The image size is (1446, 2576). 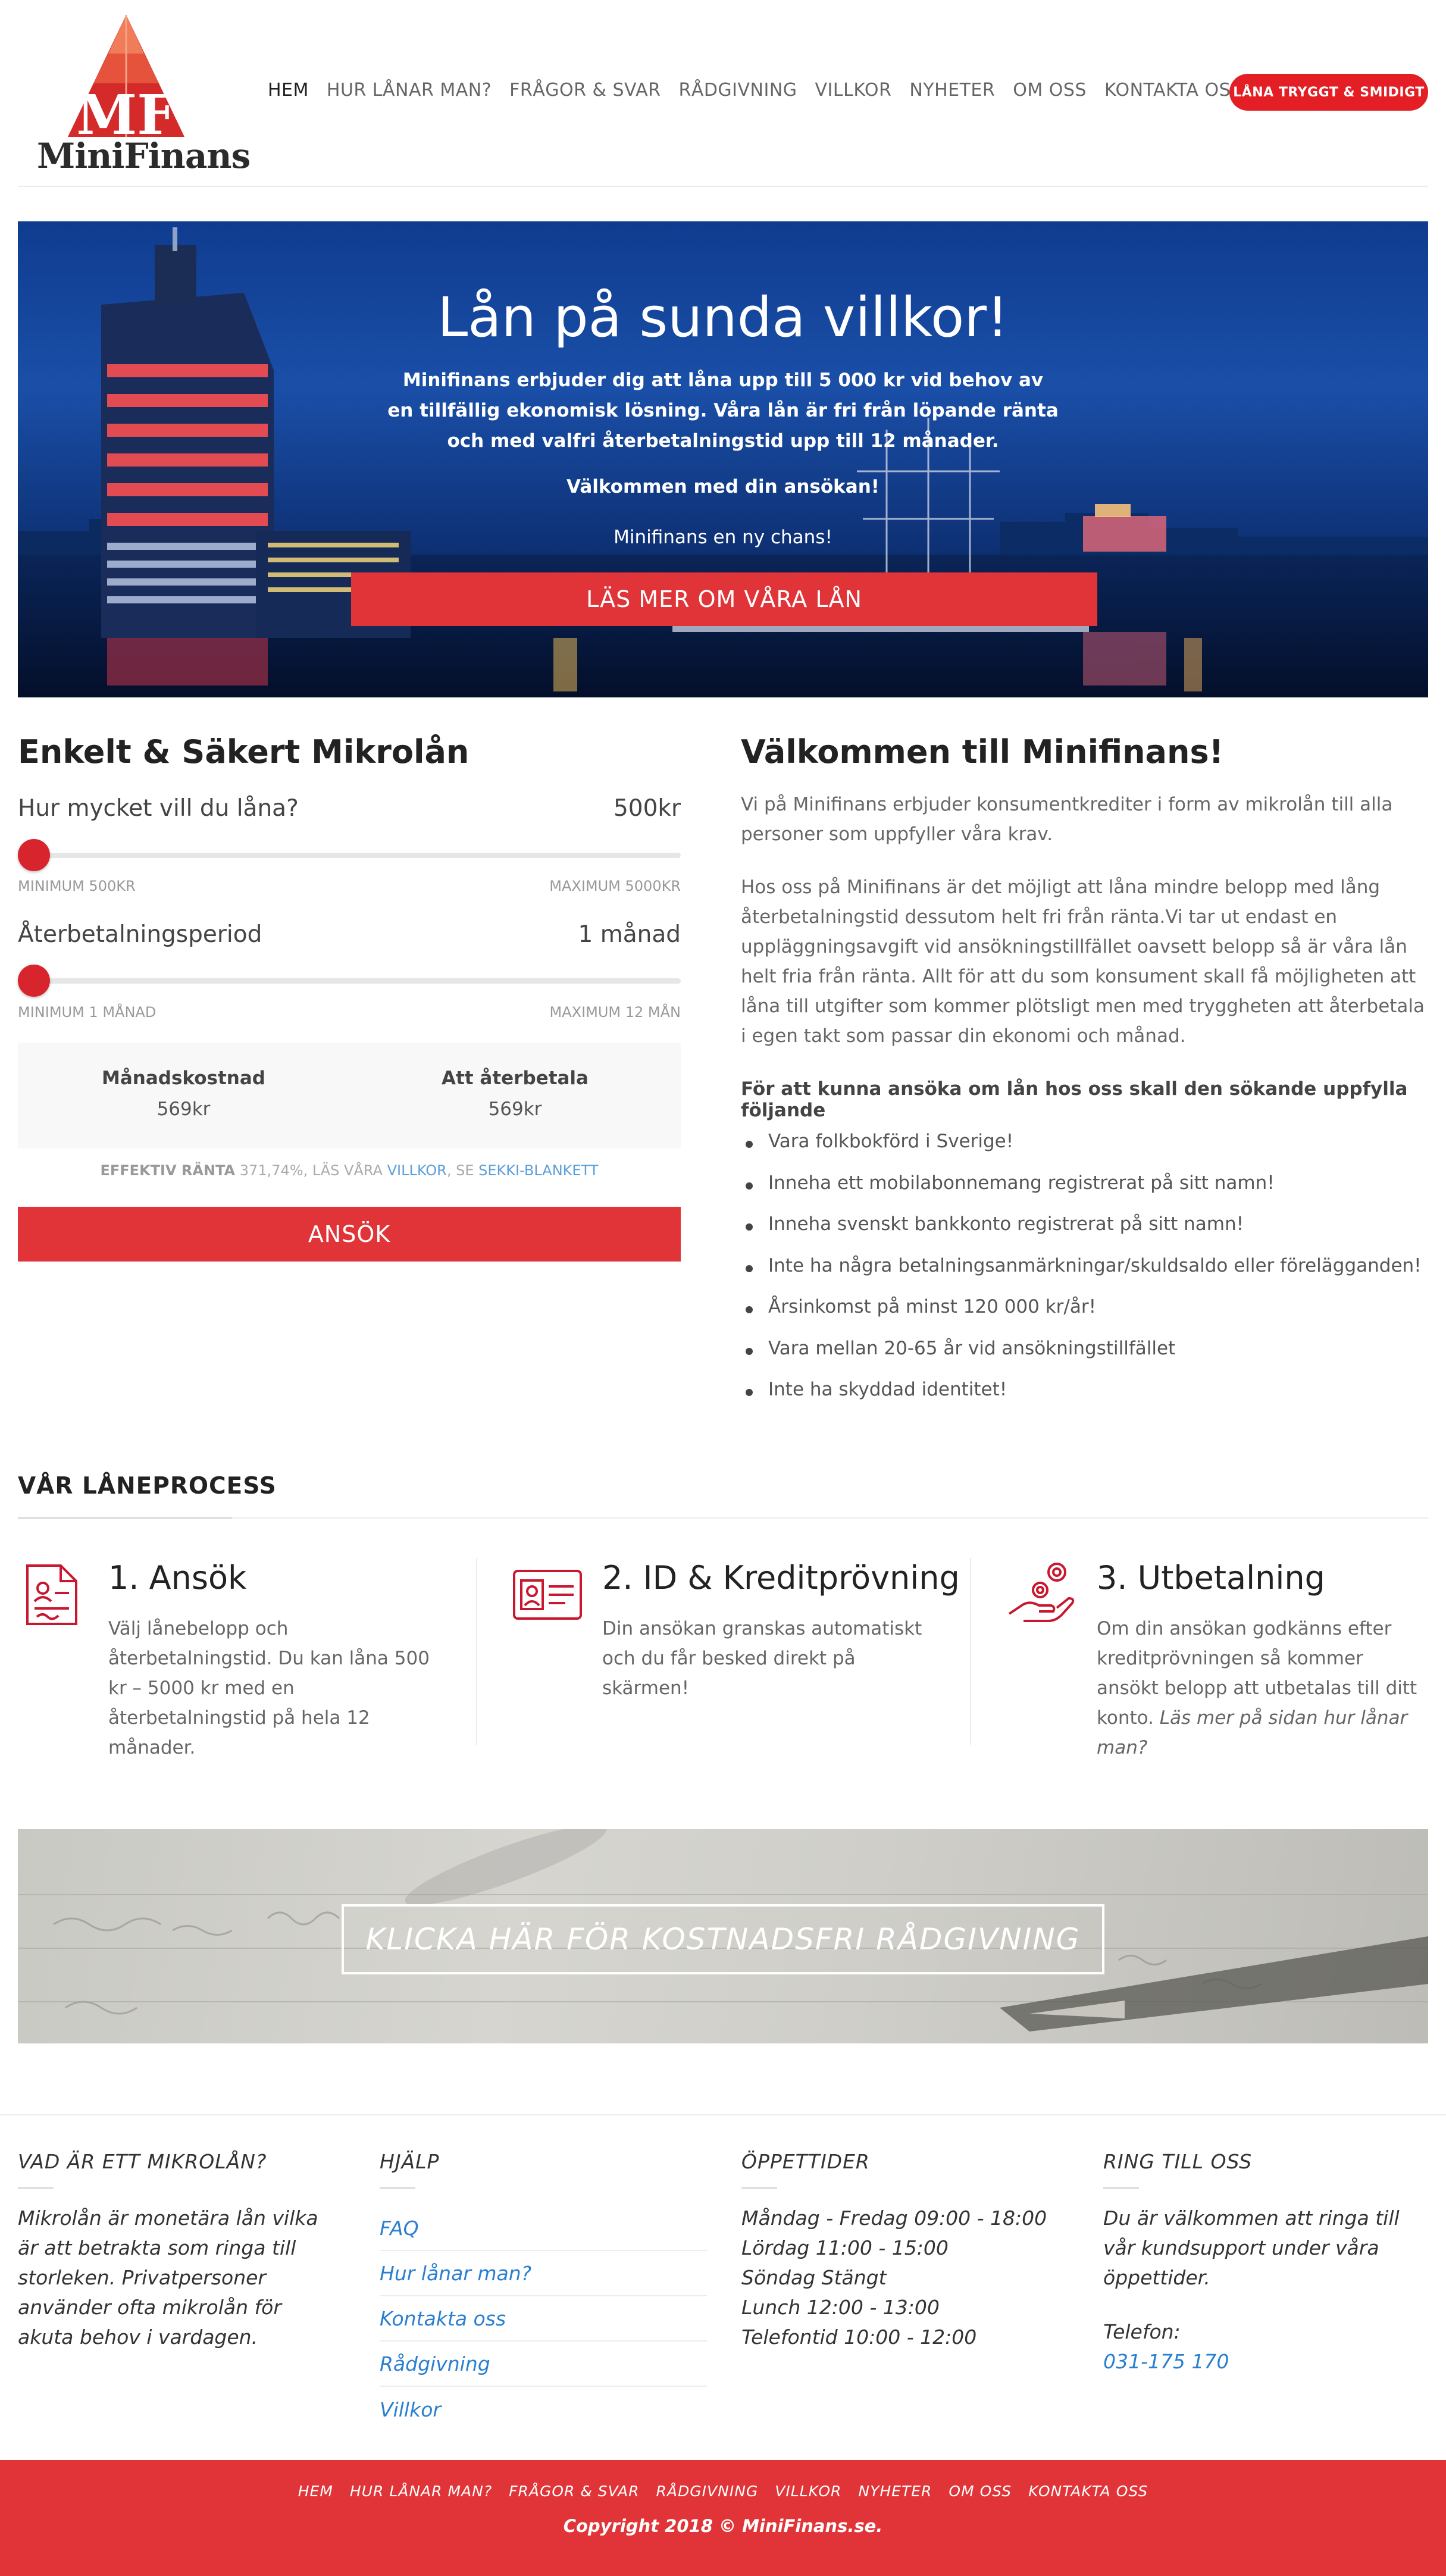 I want to click on footer-nav-villkor: VILLKOR, so click(x=808, y=2491).